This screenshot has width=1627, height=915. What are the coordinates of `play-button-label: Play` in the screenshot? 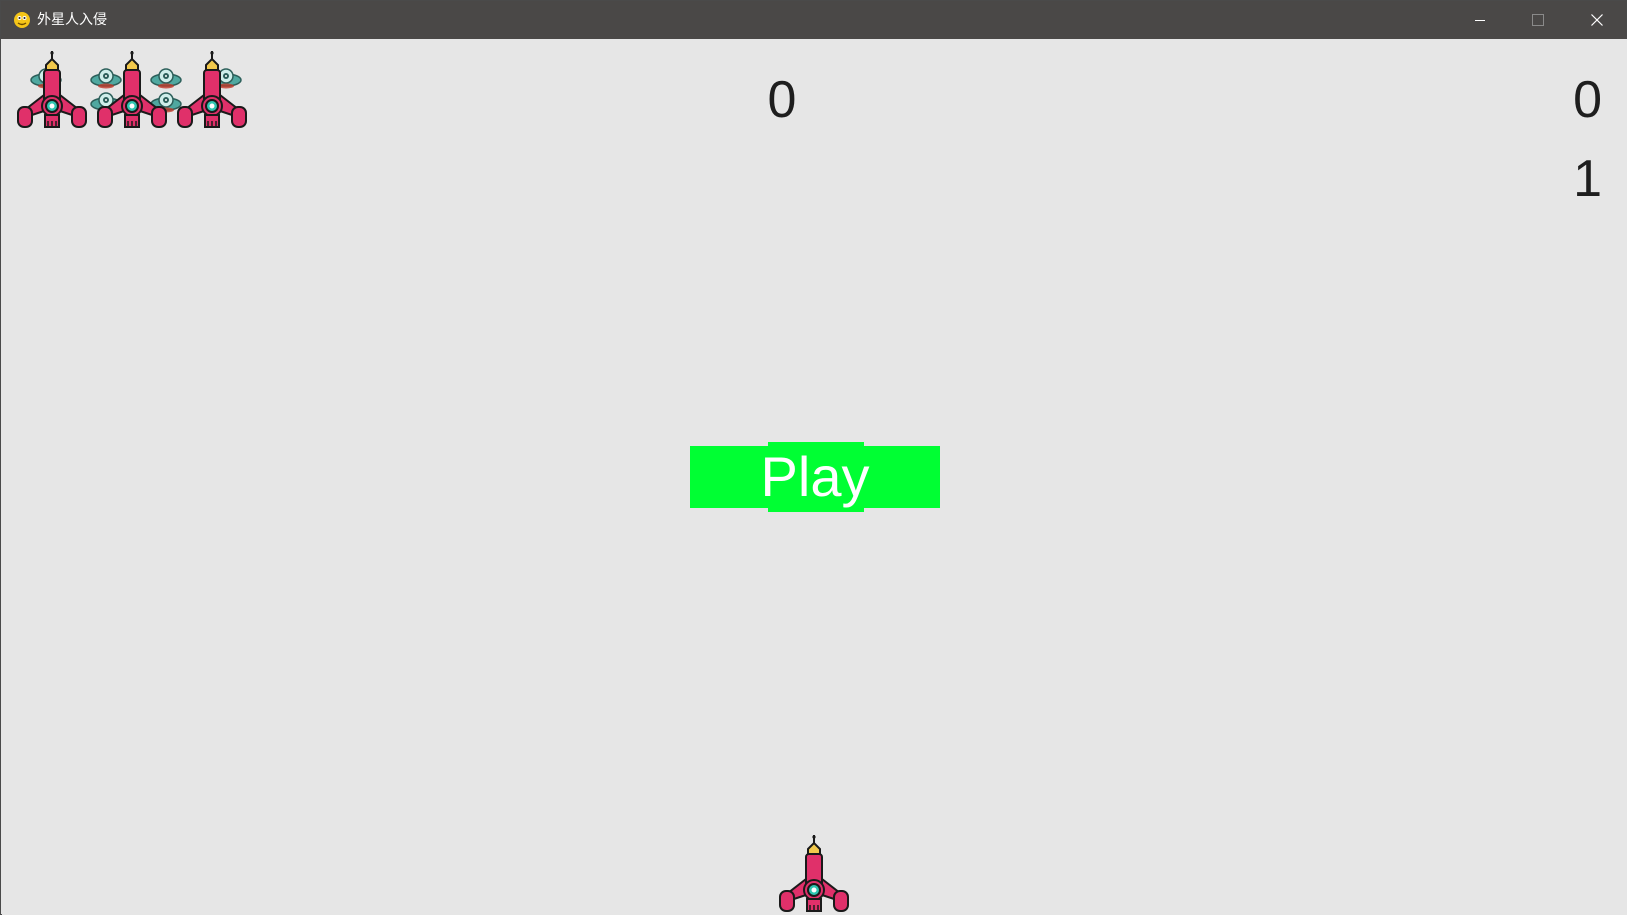 It's located at (815, 477).